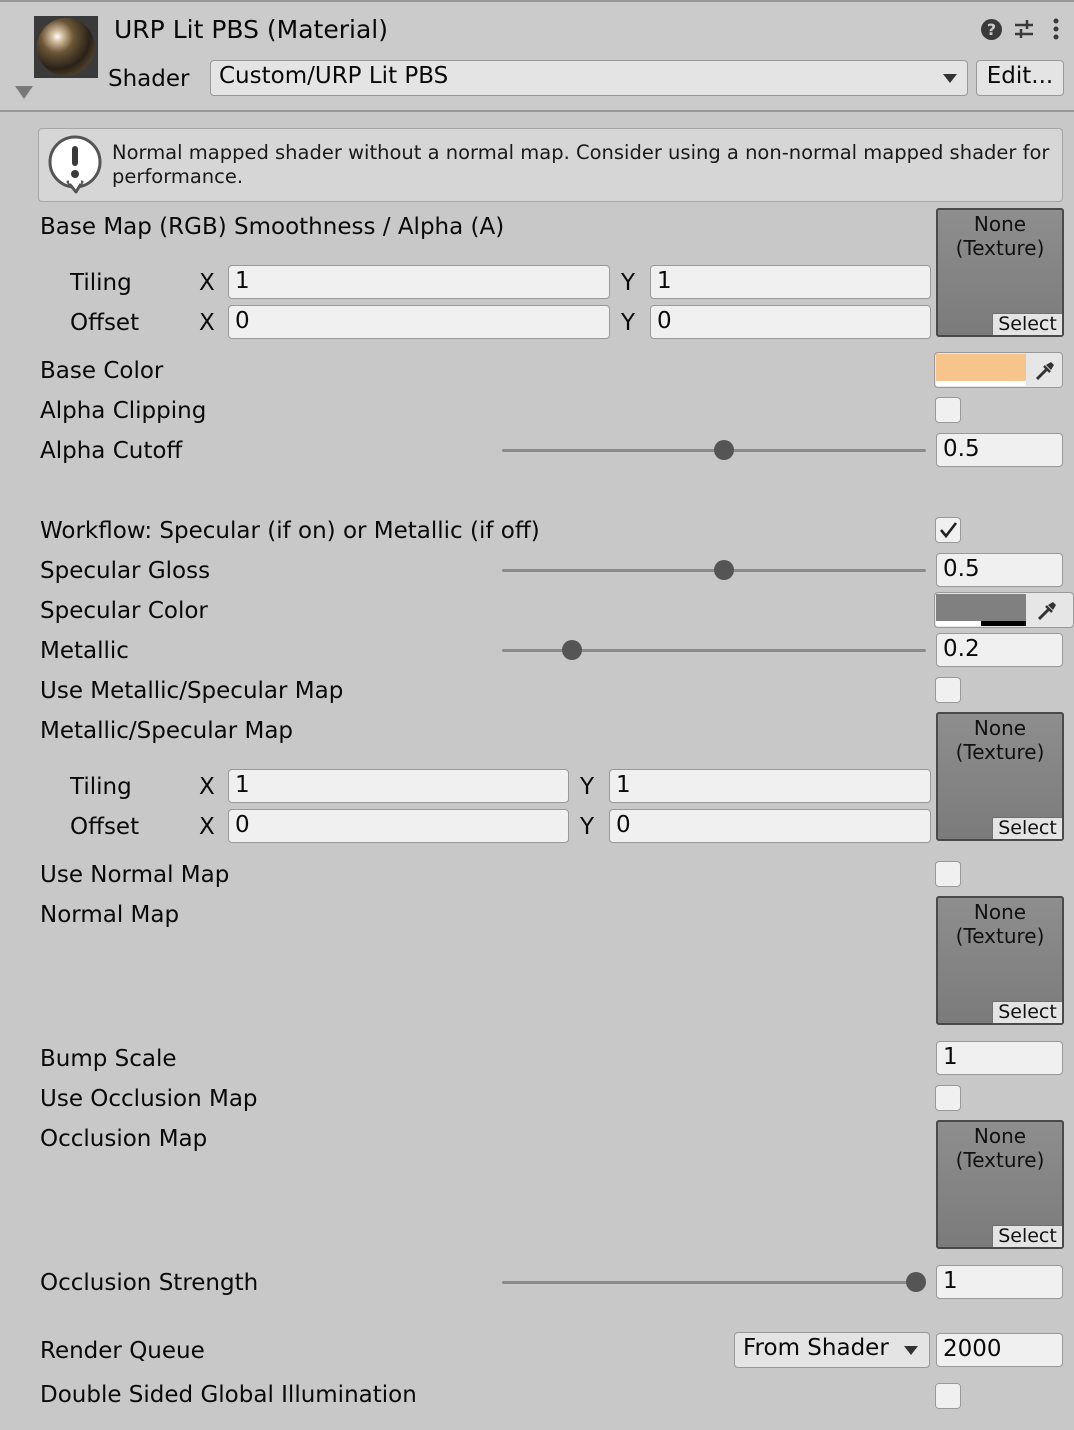 The width and height of the screenshot is (1074, 1430). What do you see at coordinates (916, 1282) in the screenshot?
I see `occlusion-strength-slider-thumb` at bounding box center [916, 1282].